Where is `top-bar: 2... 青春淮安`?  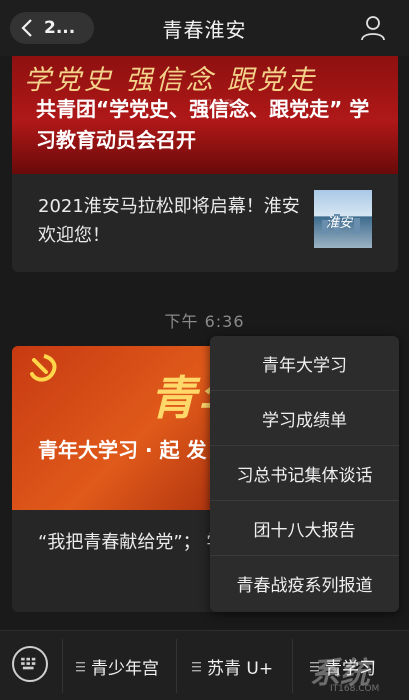
top-bar: 2... 青春淮安 is located at coordinates (204, 28).